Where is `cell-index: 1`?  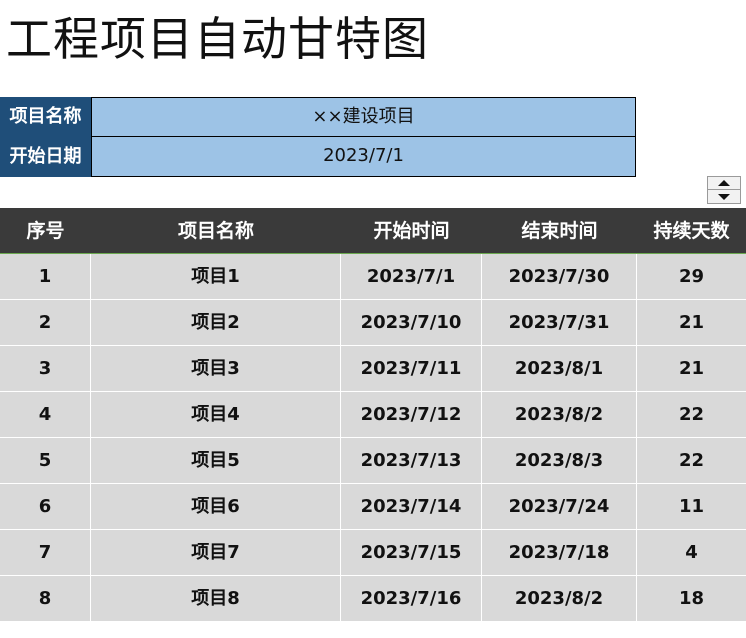 cell-index: 1 is located at coordinates (45, 276).